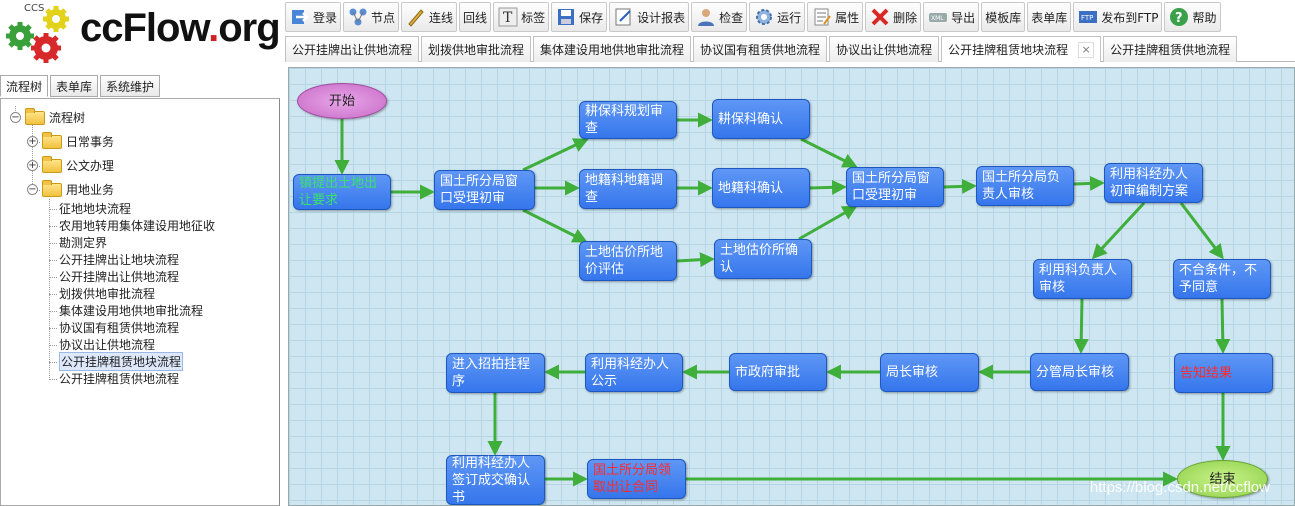 The height and width of the screenshot is (506, 1295). What do you see at coordinates (579, 17) in the screenshot?
I see `toolbar-save-button: 保存` at bounding box center [579, 17].